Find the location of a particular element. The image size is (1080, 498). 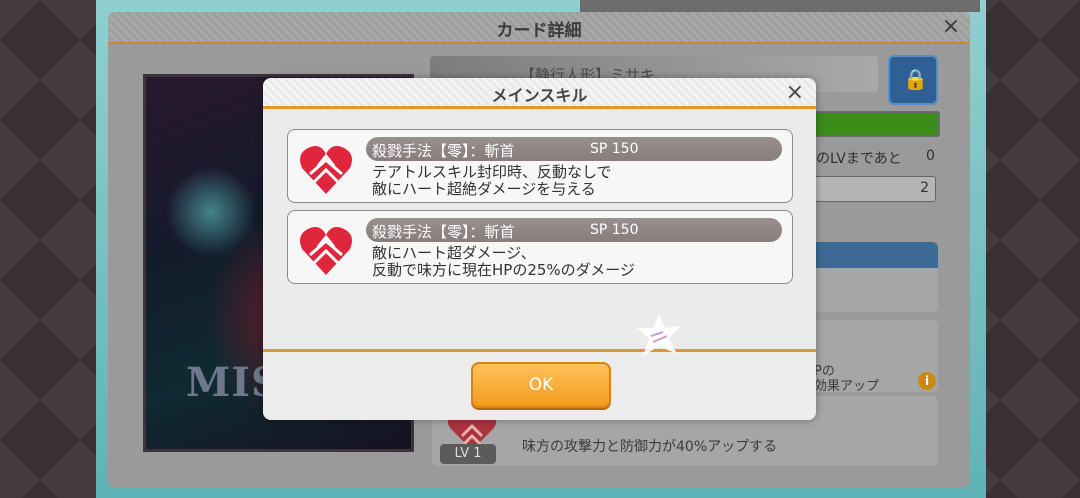

level-box: 2 is located at coordinates (872, 189).